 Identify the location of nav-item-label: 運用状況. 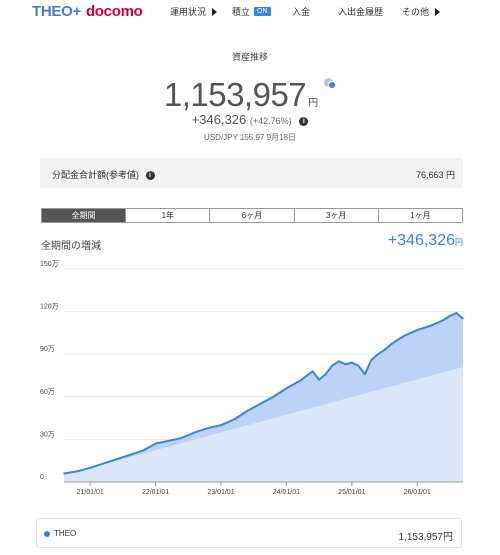
(188, 12).